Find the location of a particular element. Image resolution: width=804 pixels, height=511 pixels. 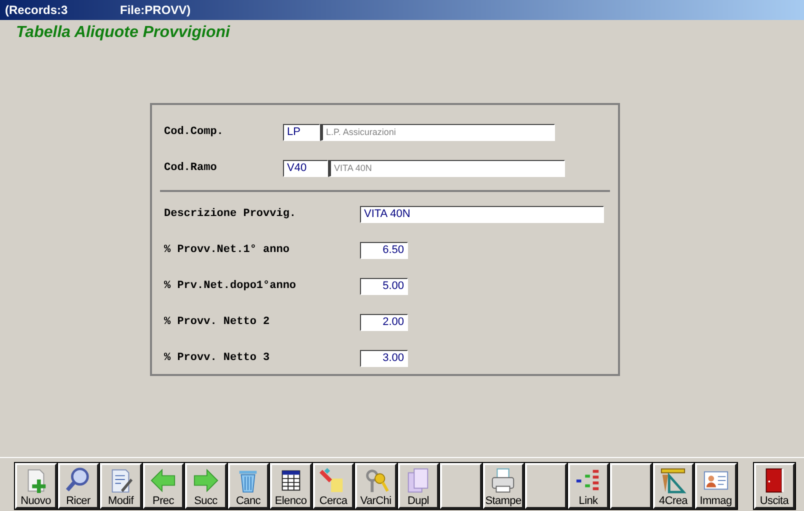

toolbar-button: Elenco is located at coordinates (291, 486).